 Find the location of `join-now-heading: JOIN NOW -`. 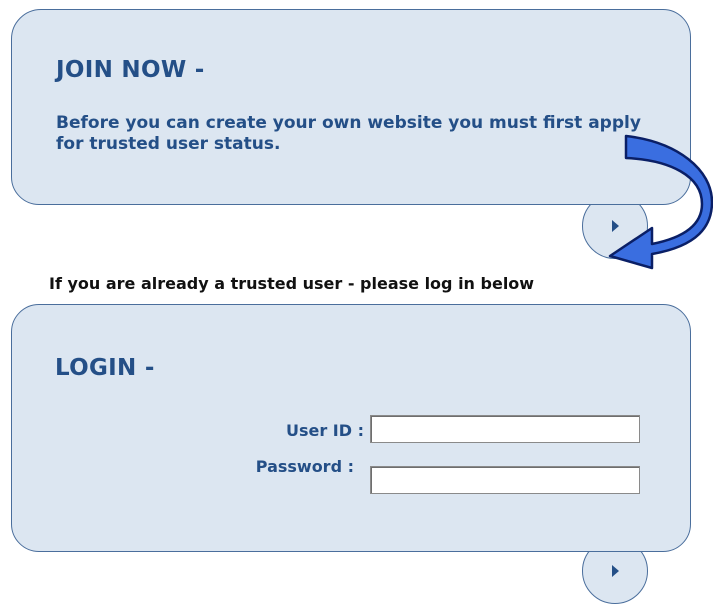

join-now-heading: JOIN NOW - is located at coordinates (130, 70).